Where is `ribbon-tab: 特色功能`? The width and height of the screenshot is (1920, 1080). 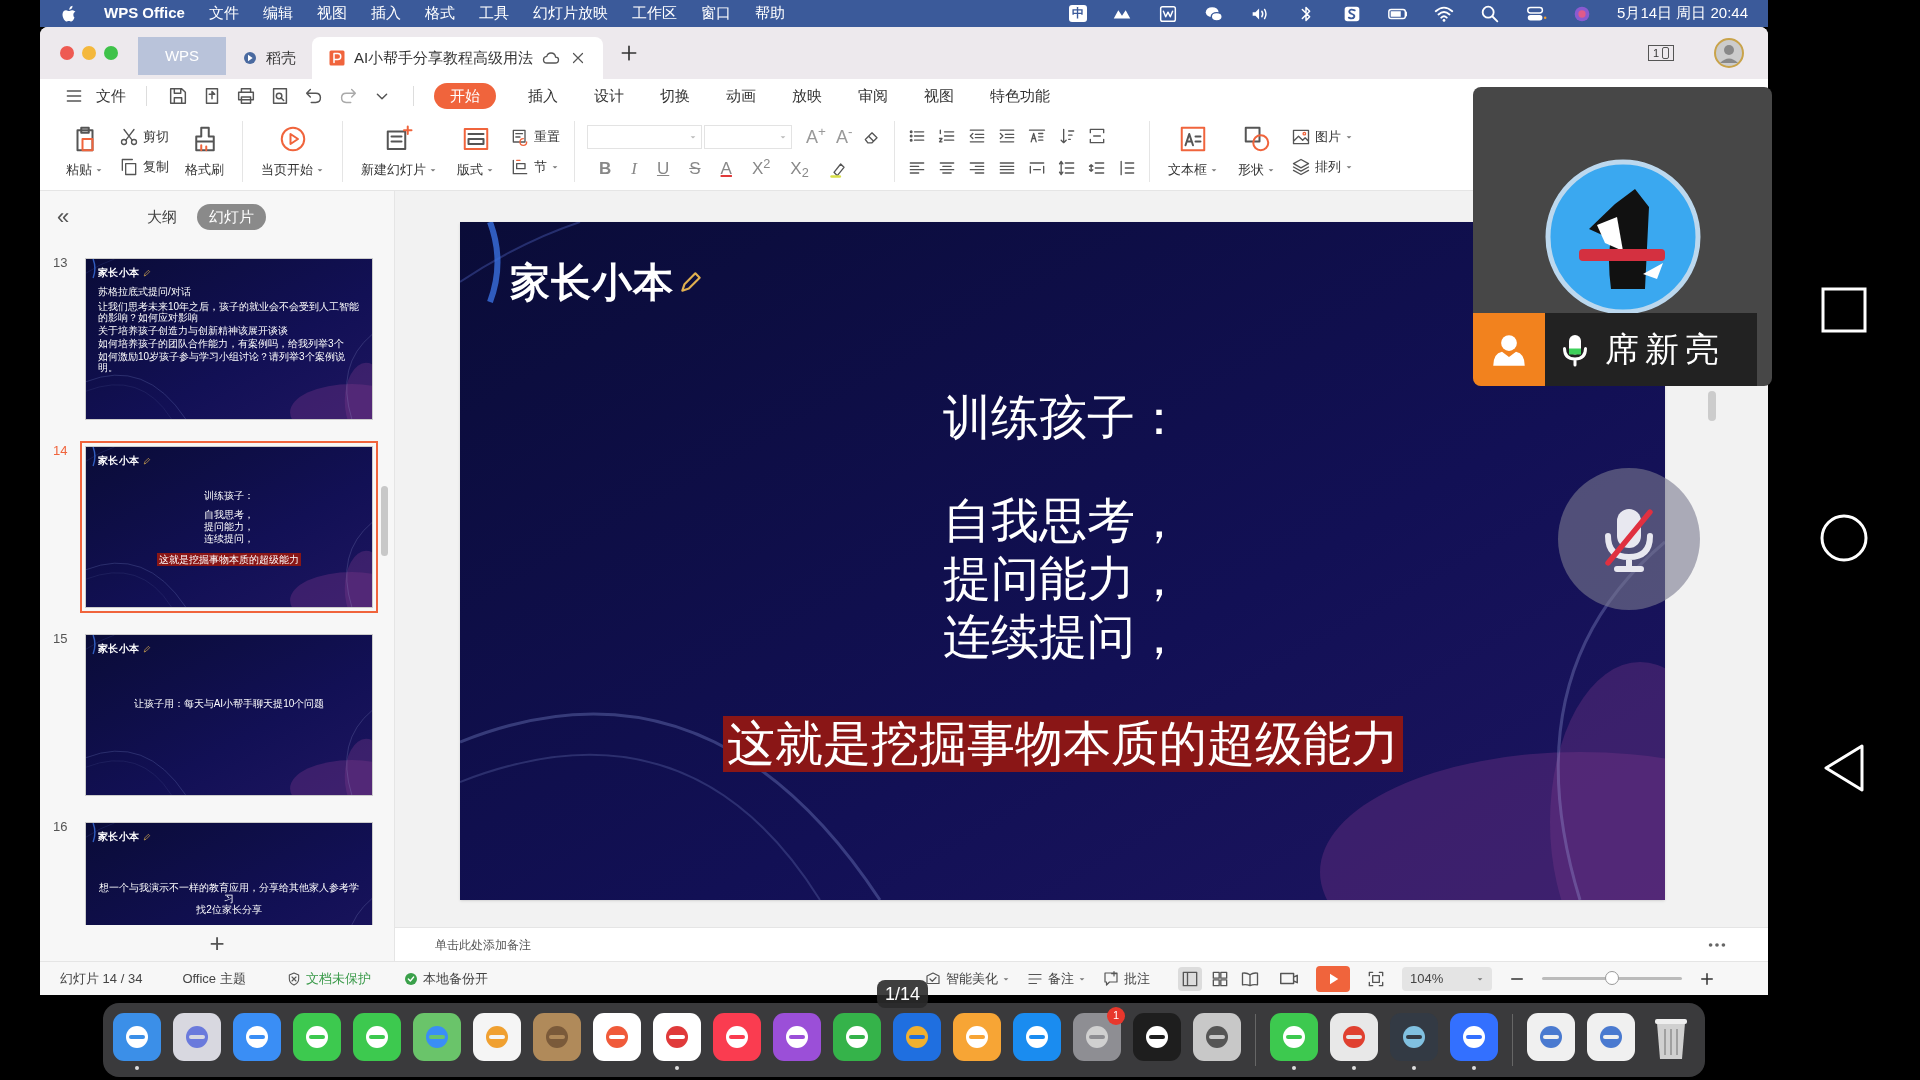 ribbon-tab: 特色功能 is located at coordinates (1020, 96).